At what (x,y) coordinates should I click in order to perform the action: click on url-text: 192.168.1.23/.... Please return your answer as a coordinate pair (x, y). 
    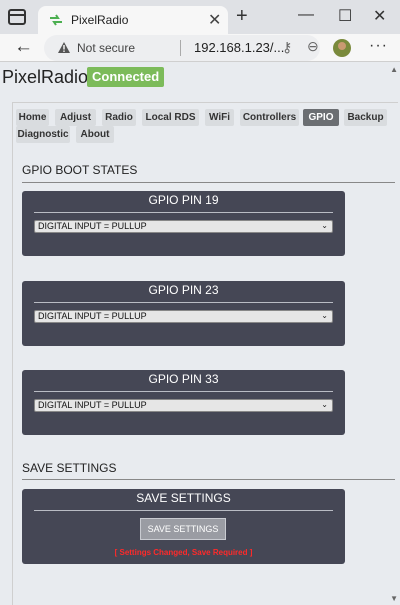
    Looking at the image, I should click on (239, 47).